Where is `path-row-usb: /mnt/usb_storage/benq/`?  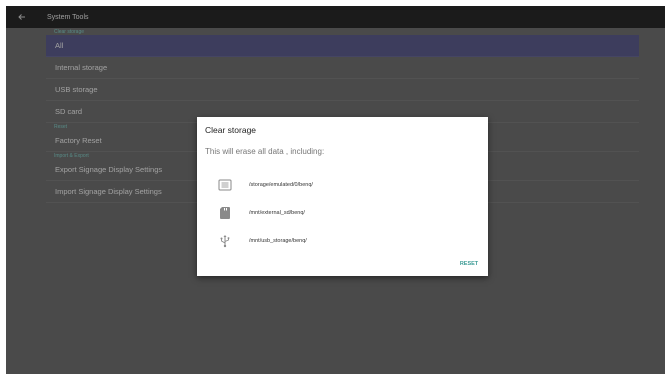
path-row-usb: /mnt/usb_storage/benq/ is located at coordinates (262, 241).